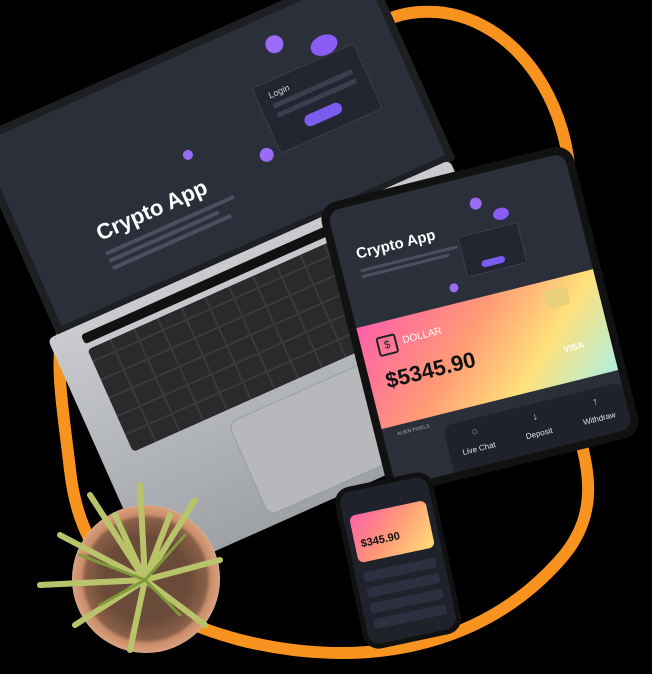 This screenshot has height=674, width=652. I want to click on potted-plant, so click(125, 565).